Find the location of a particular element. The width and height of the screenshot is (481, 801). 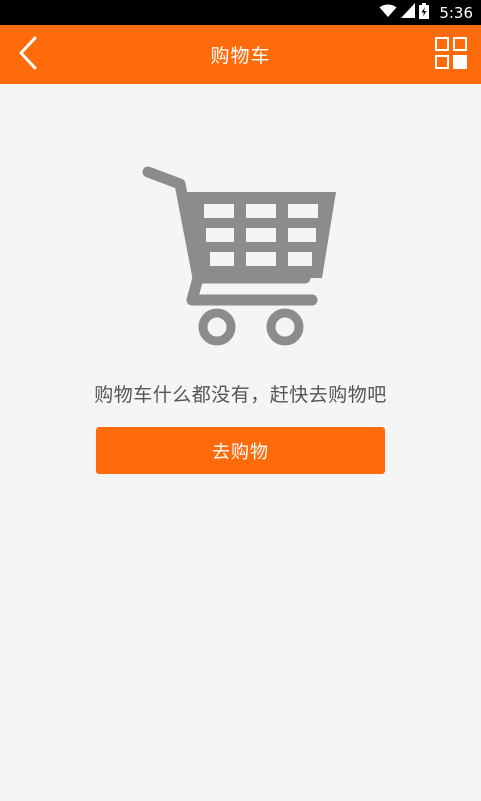

chevron-left-icon is located at coordinates (28, 55).